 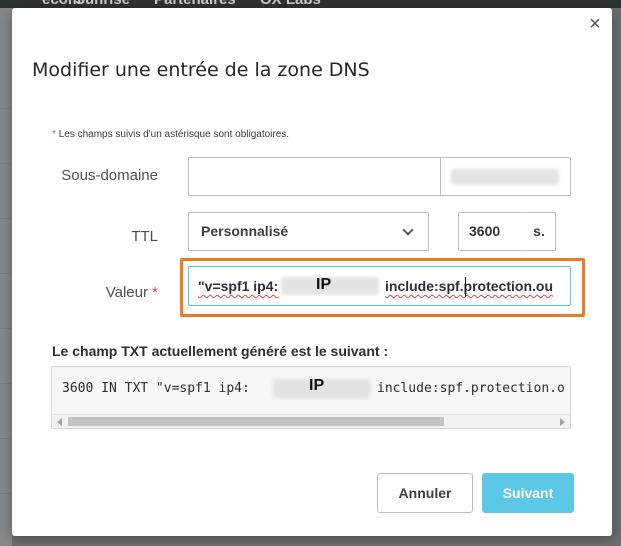 What do you see at coordinates (195, 4) in the screenshot?
I see `nav-item-partenaires: Partenaires` at bounding box center [195, 4].